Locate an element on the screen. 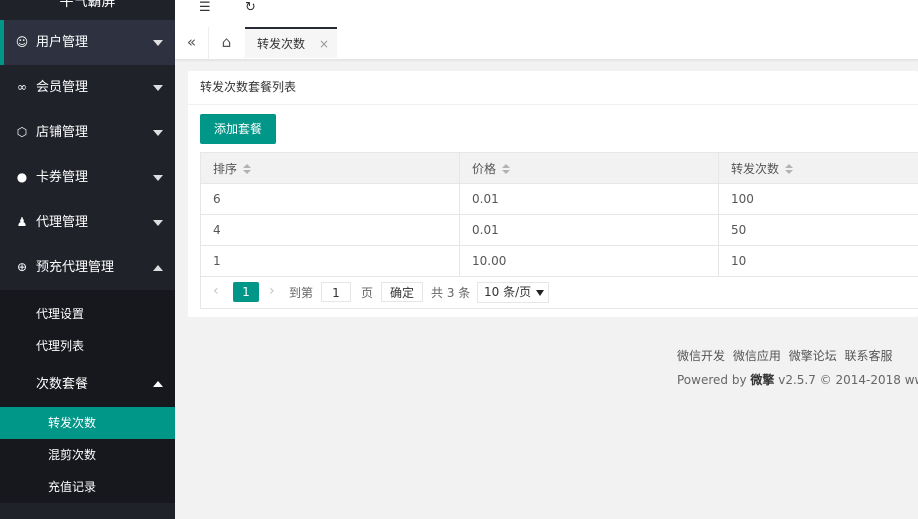  close-icon: × is located at coordinates (324, 44).